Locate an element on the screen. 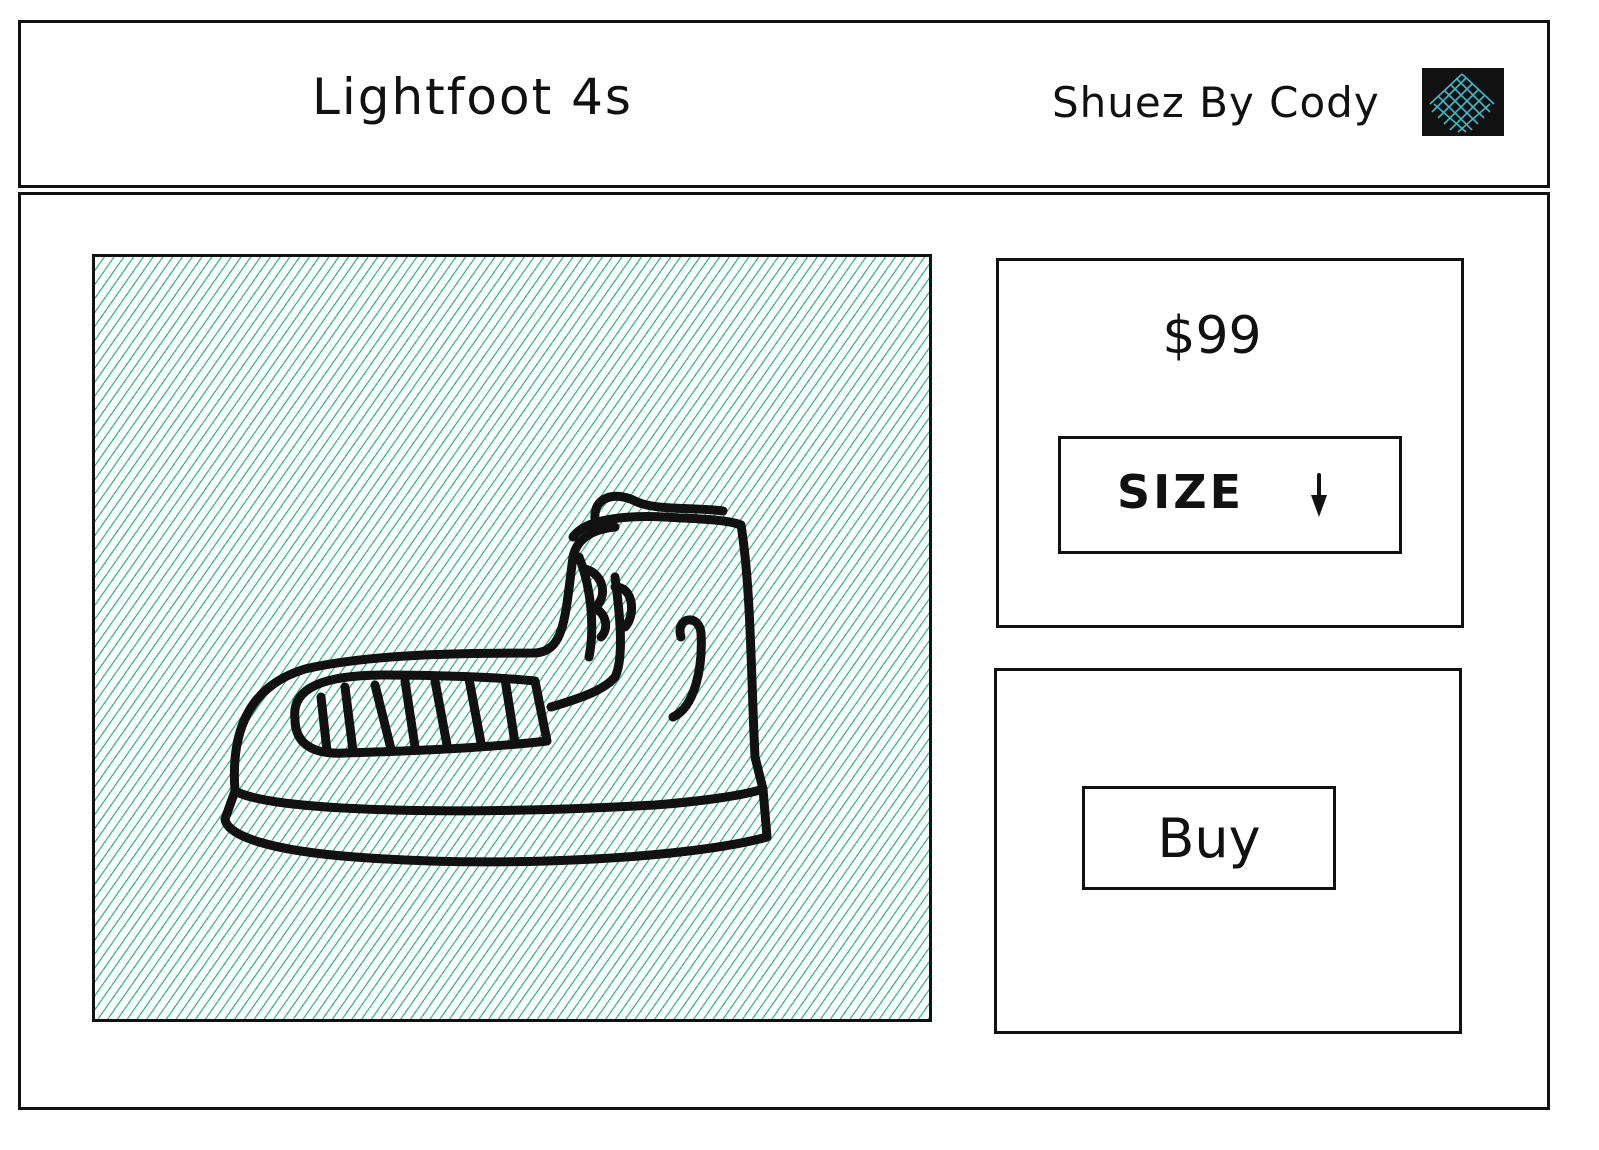 This screenshot has height=1150, width=1599. size-select: SIZE is located at coordinates (1230, 495).